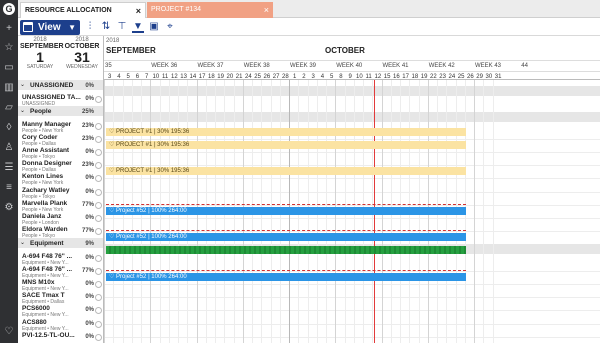 Image resolution: width=600 pixels, height=343 pixels. What do you see at coordinates (60, 285) in the screenshot?
I see `resource-row: MNS M10x Equipment • New Y... 0%` at bounding box center [60, 285].